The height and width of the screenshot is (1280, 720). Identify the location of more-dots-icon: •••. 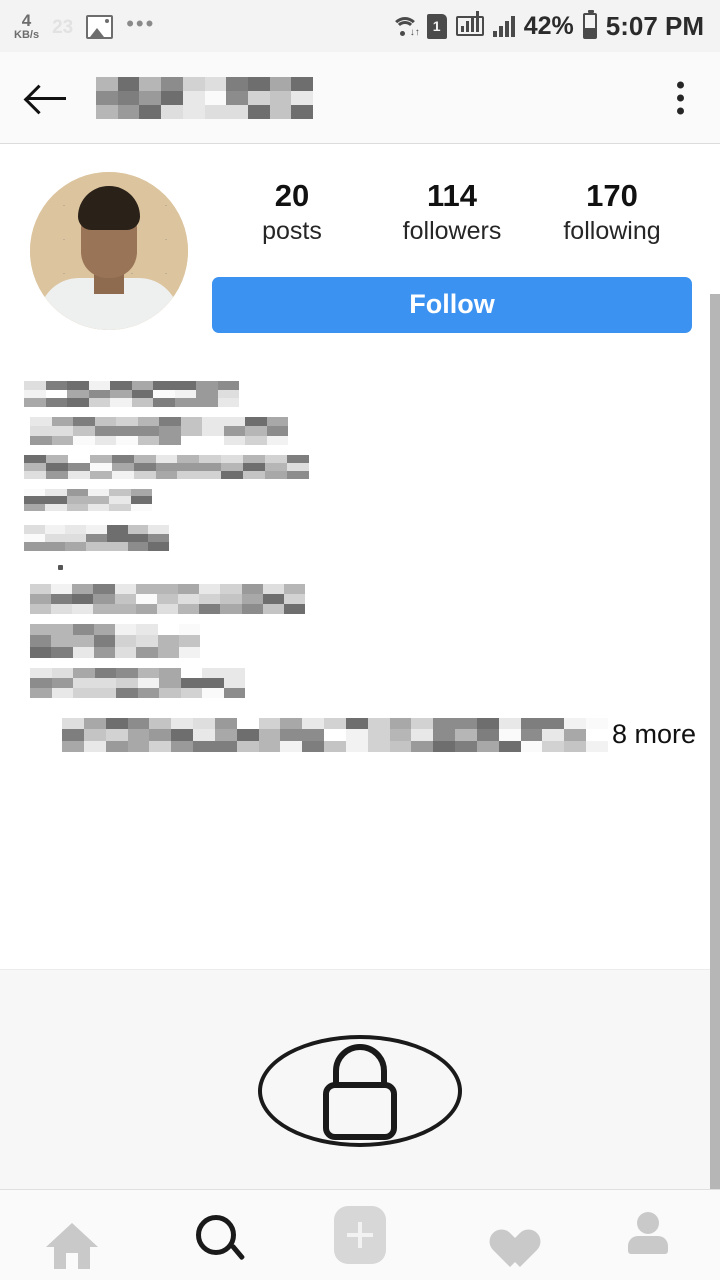
(141, 23).